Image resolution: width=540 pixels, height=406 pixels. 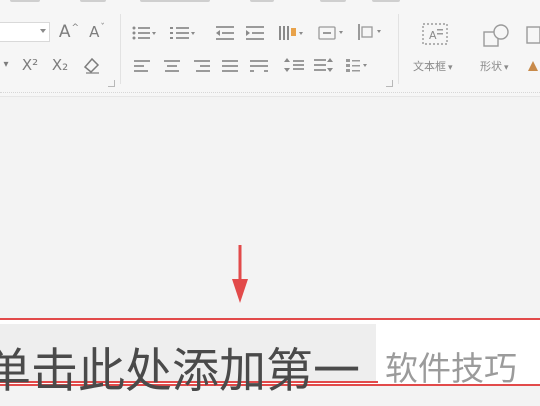 I want to click on red-arrow-annotation-icon, so click(x=240, y=274).